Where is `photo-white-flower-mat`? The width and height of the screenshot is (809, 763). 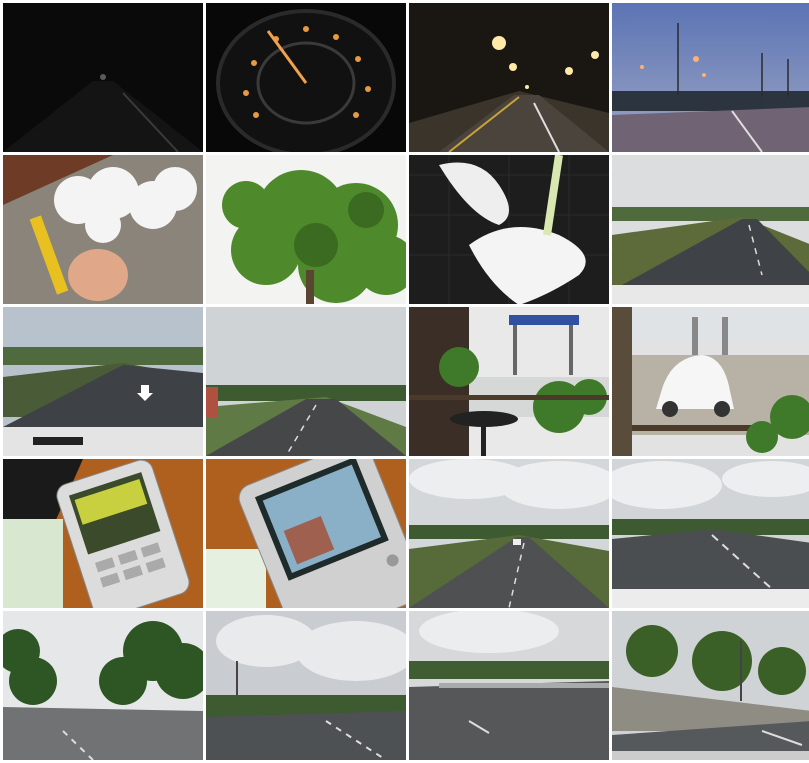
photo-white-flower-mat is located at coordinates (509, 229).